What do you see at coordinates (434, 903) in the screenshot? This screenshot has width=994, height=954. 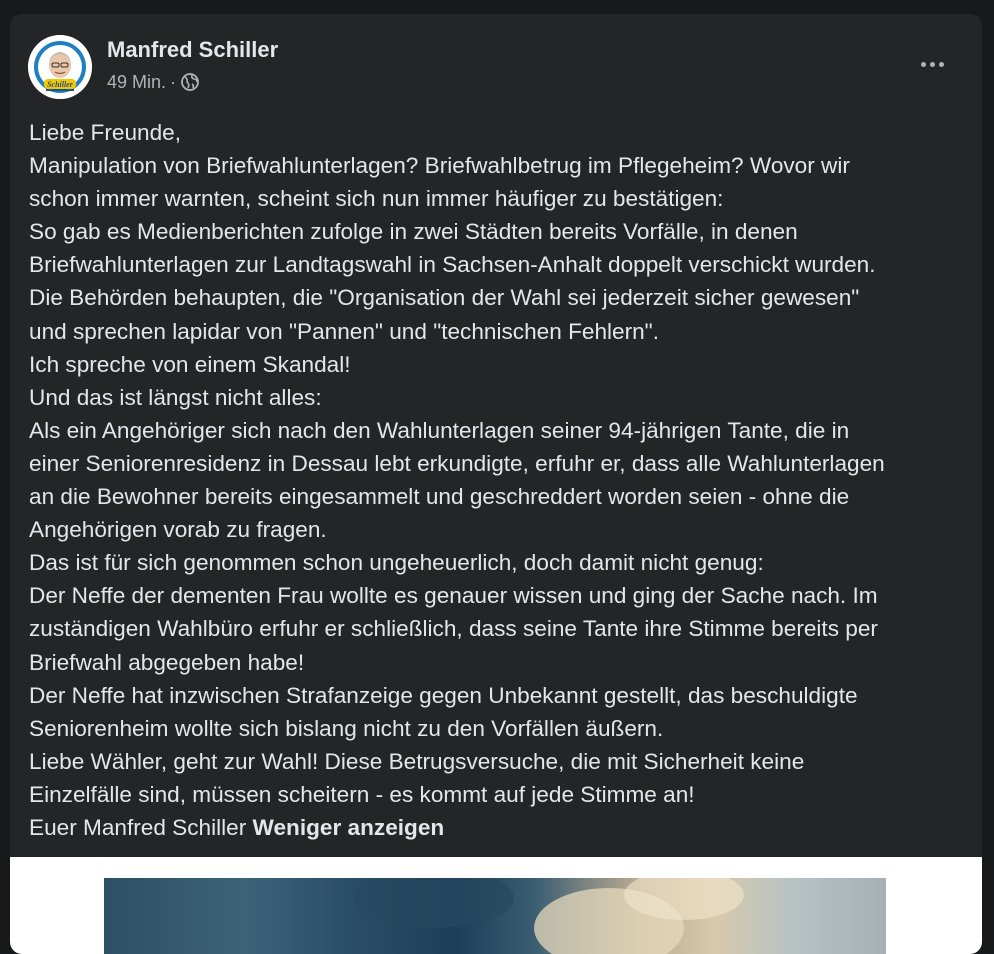 I see `photo-shape` at bounding box center [434, 903].